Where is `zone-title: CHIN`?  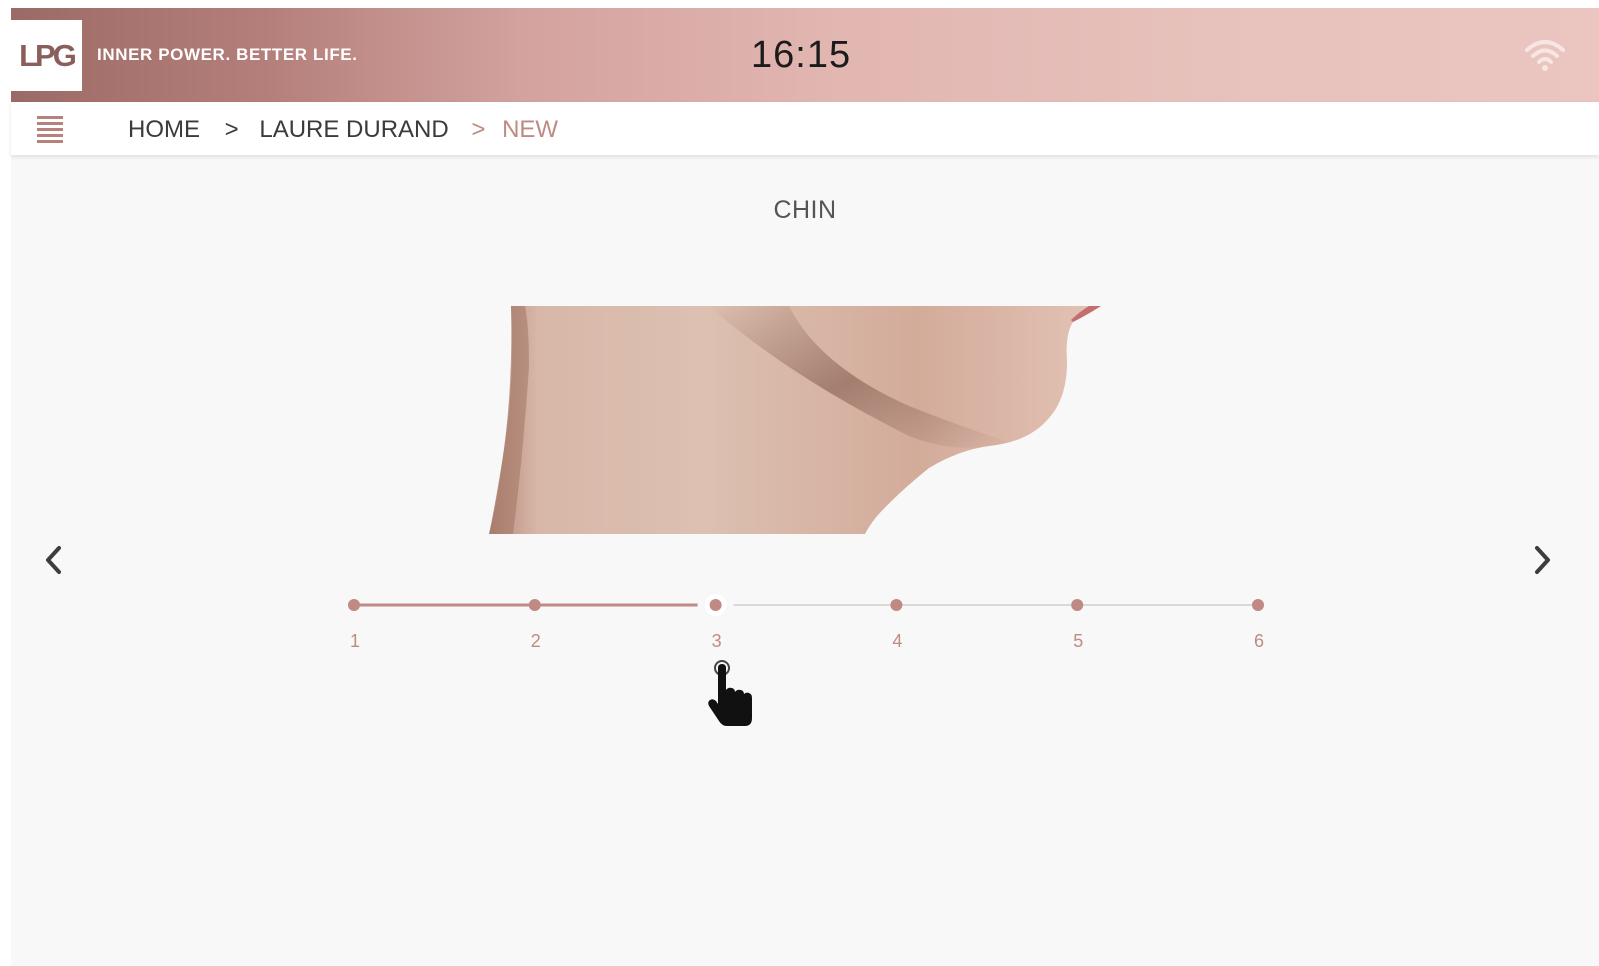
zone-title: CHIN is located at coordinates (805, 210).